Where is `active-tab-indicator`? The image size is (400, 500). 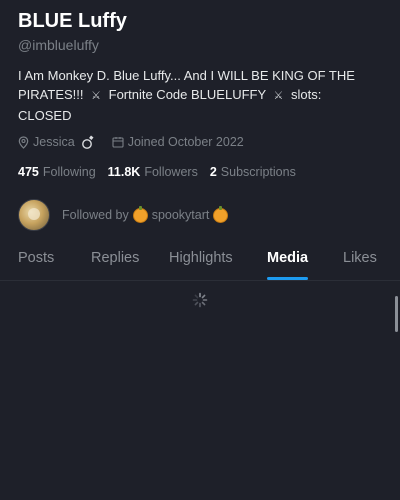 active-tab-indicator is located at coordinates (288, 278).